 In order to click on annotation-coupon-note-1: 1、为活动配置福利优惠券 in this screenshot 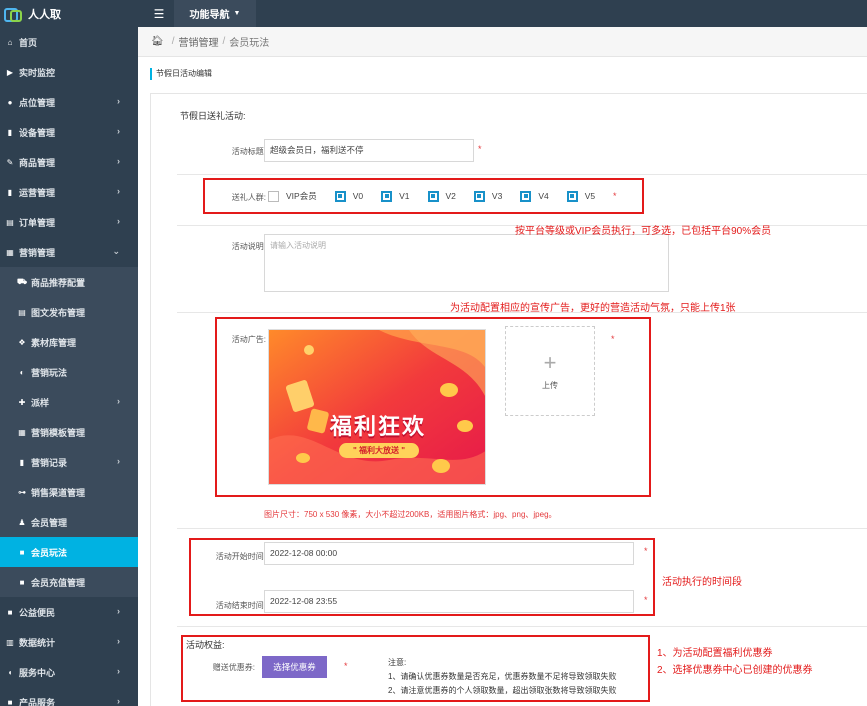, I will do `click(715, 653)`.